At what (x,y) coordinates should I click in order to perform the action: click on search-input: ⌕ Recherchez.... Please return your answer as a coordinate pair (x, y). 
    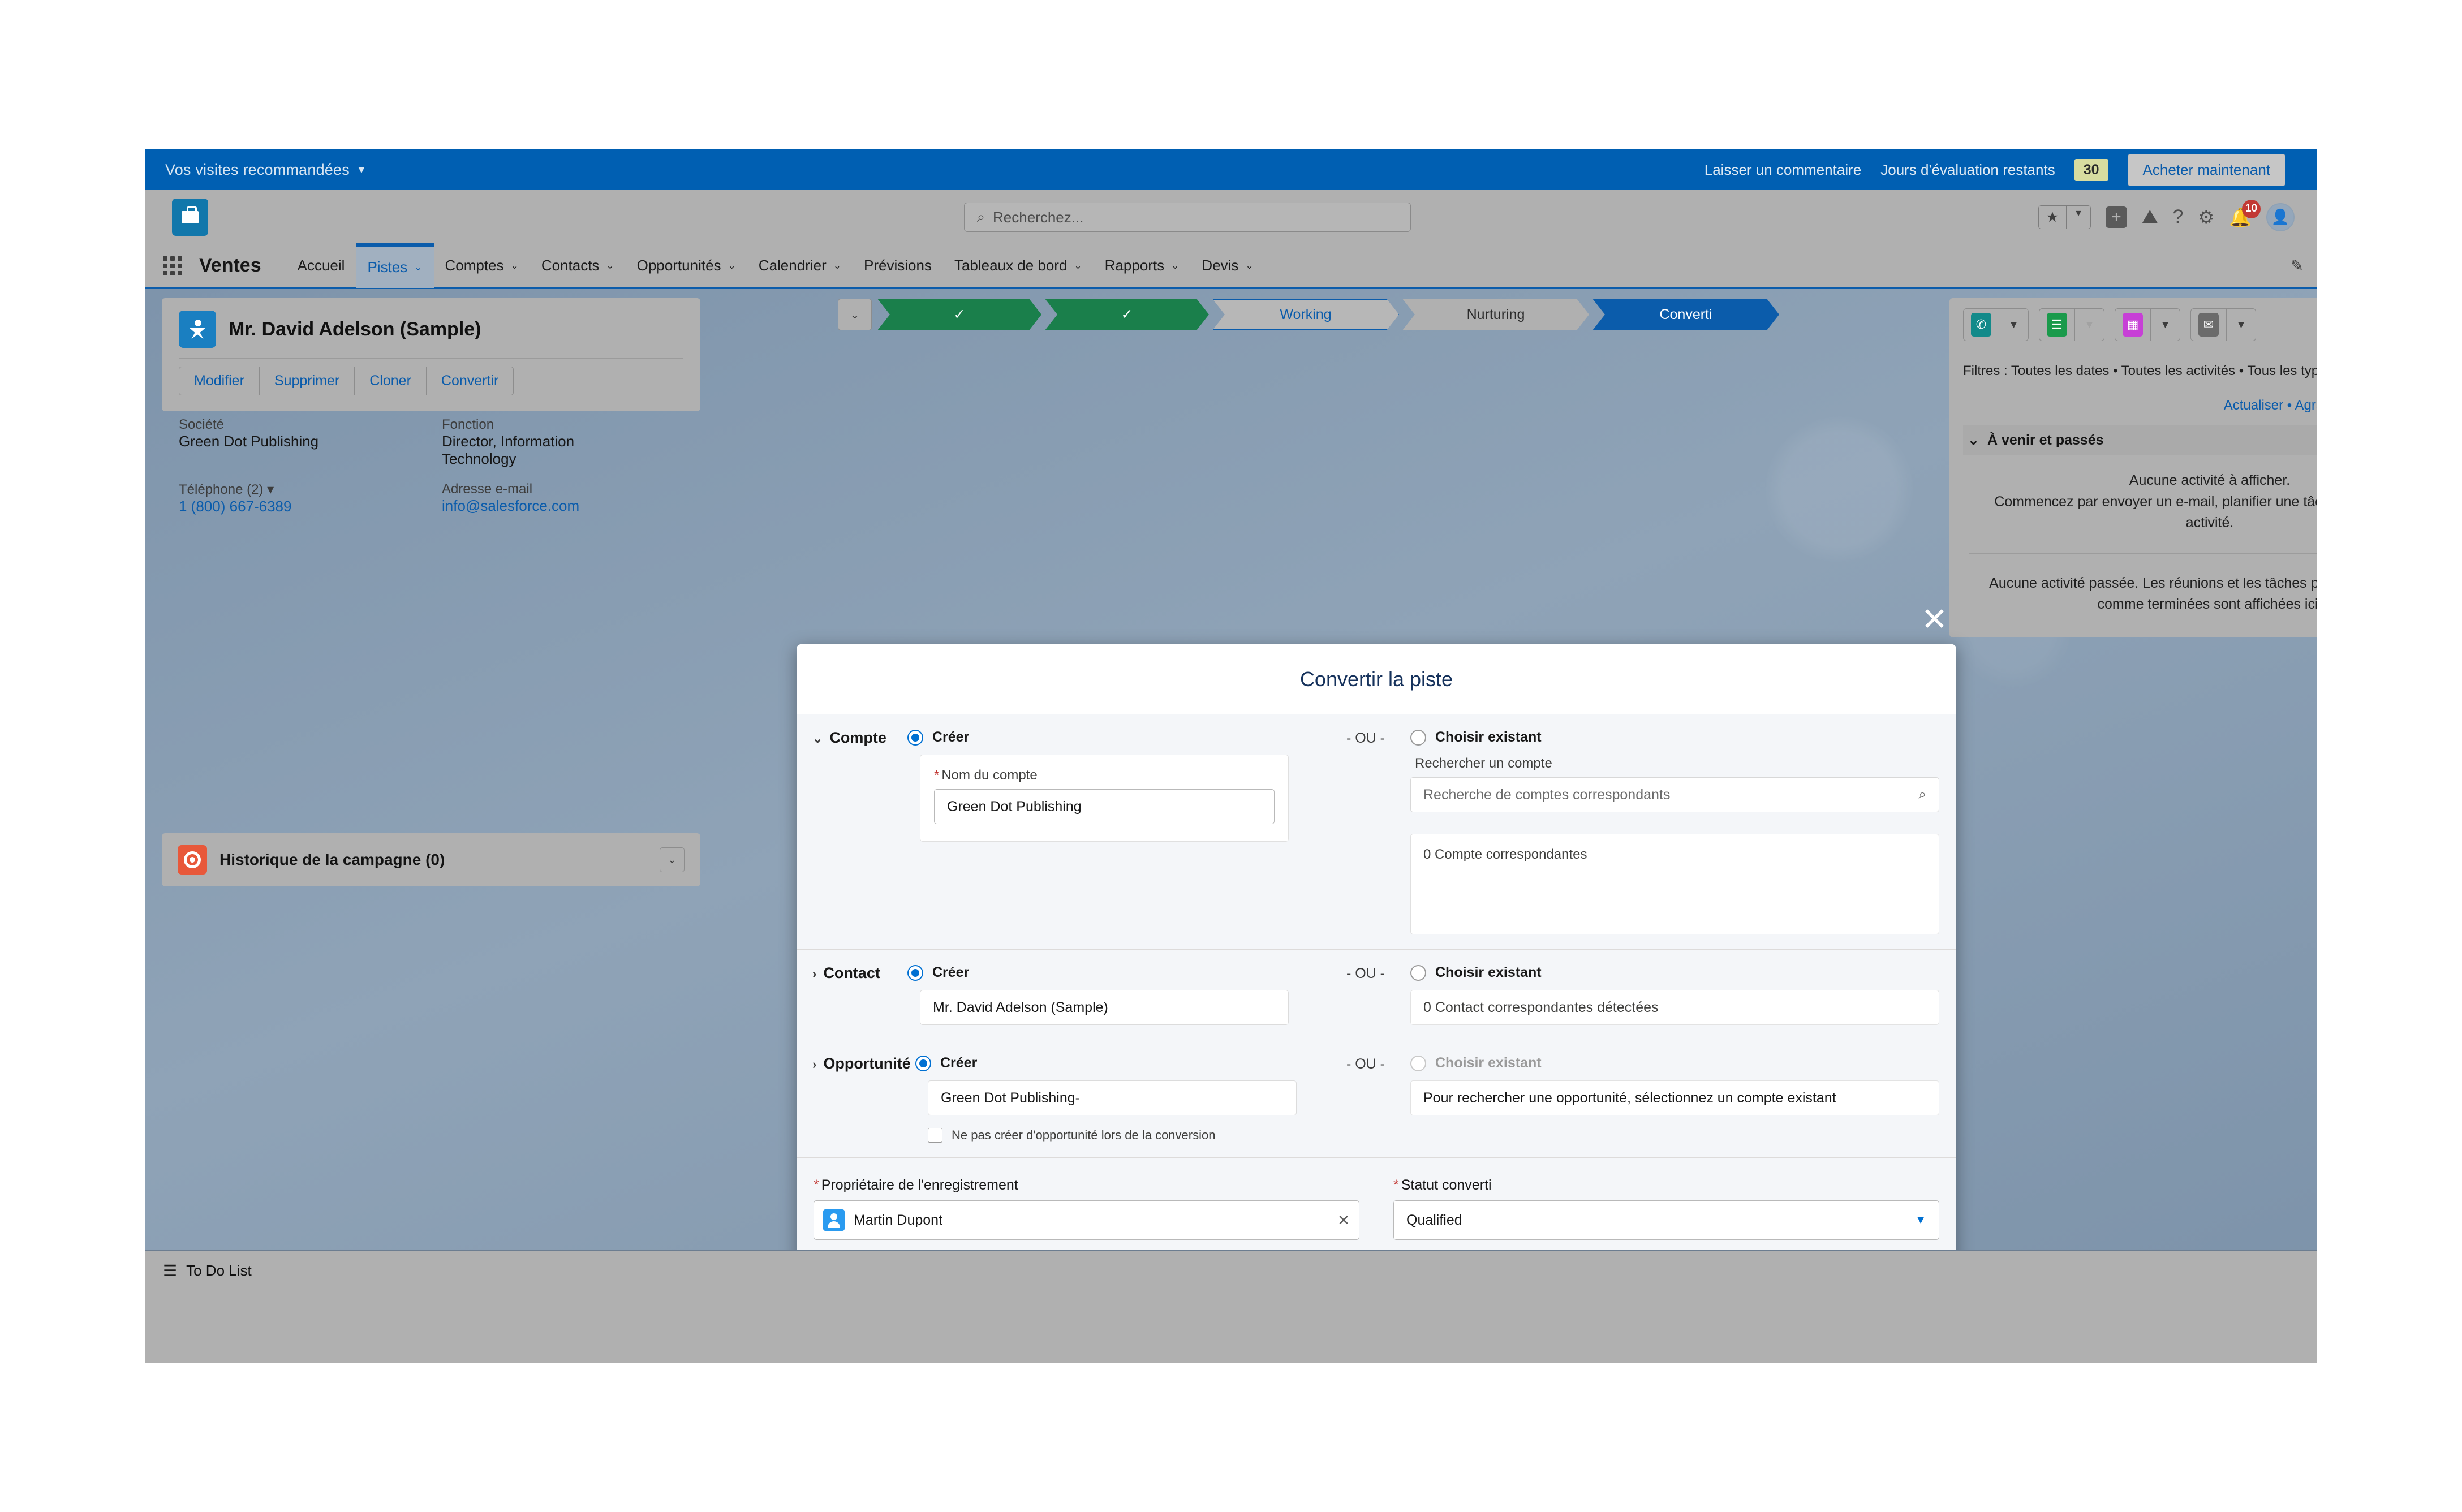
    Looking at the image, I should click on (1187, 217).